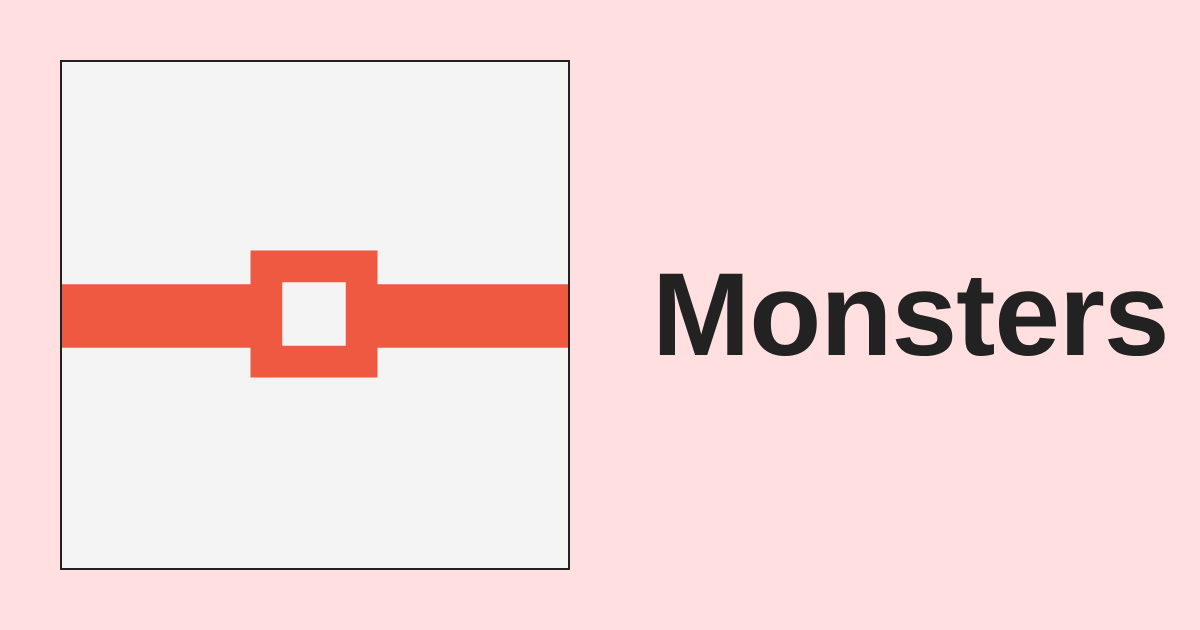 Image resolution: width=1200 pixels, height=630 pixels. I want to click on belt-buckle-icon, so click(315, 314).